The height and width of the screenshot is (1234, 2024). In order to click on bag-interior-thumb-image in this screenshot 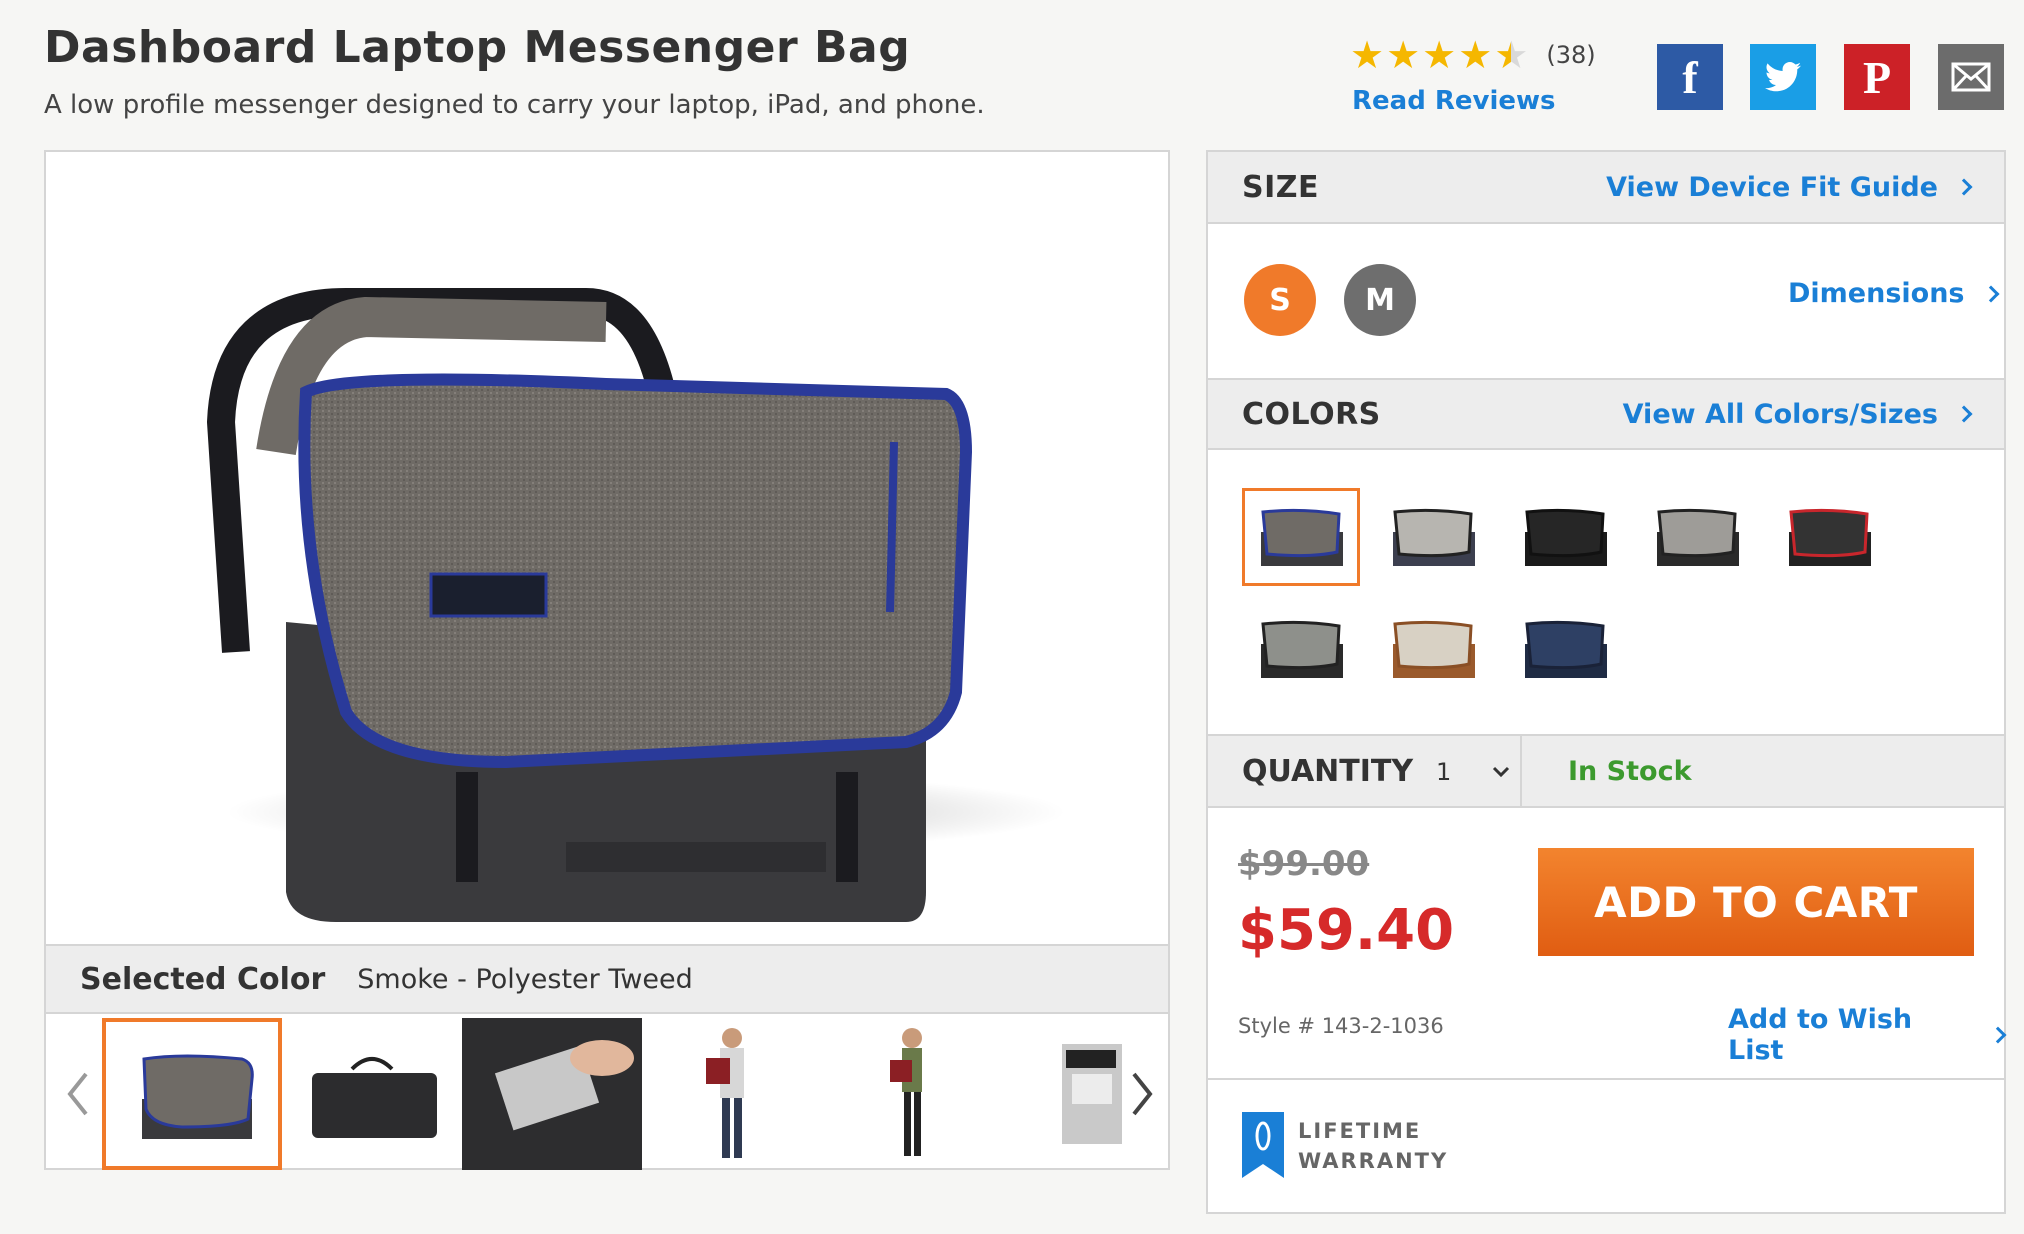, I will do `click(1092, 1094)`.